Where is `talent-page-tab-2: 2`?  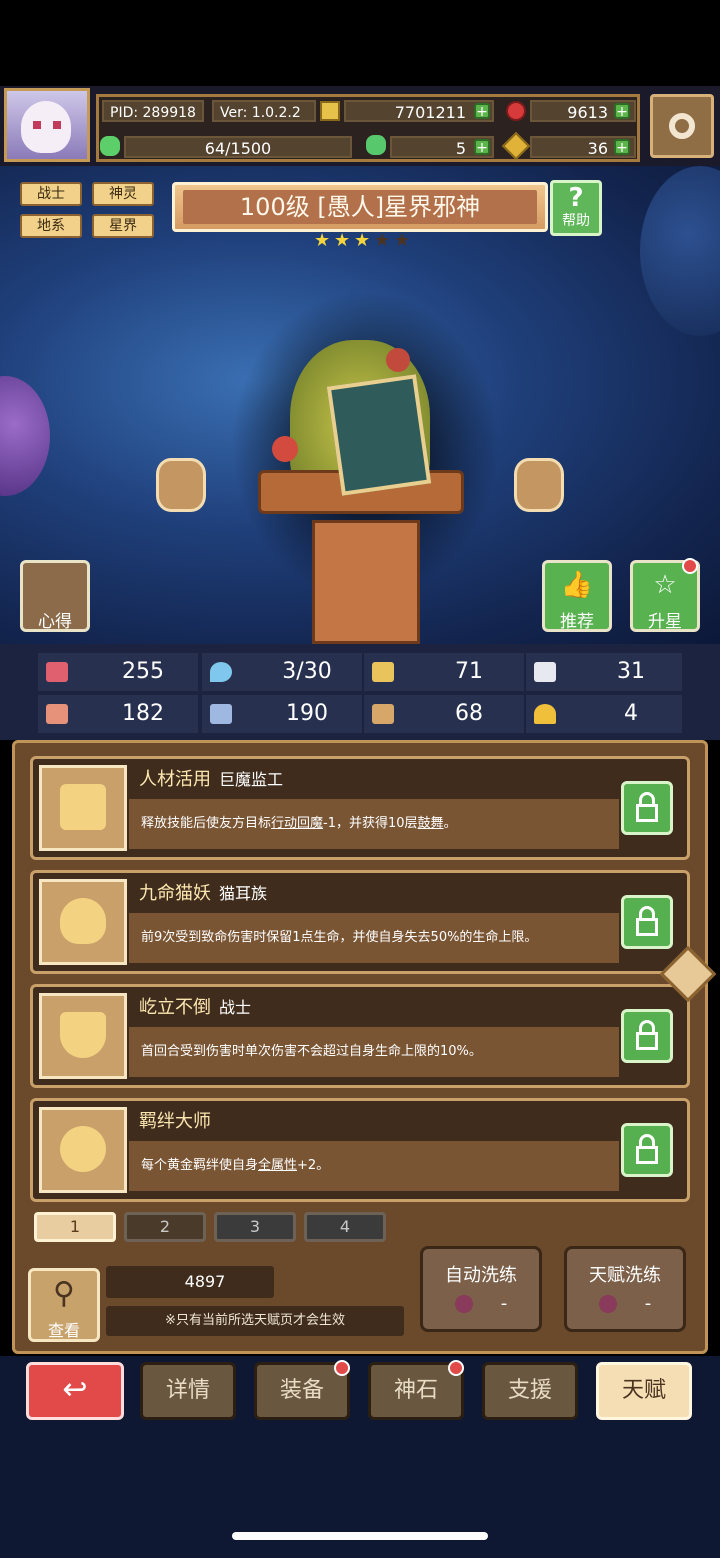
talent-page-tab-2: 2 is located at coordinates (165, 1227).